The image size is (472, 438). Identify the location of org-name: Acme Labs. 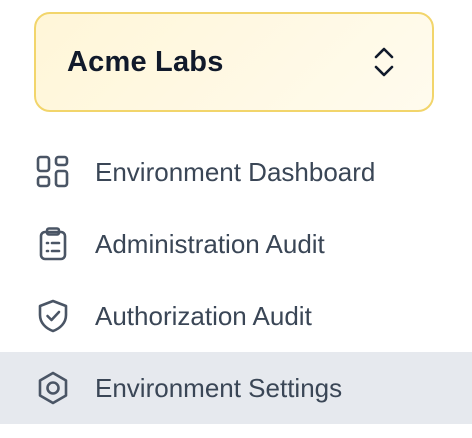
(145, 61).